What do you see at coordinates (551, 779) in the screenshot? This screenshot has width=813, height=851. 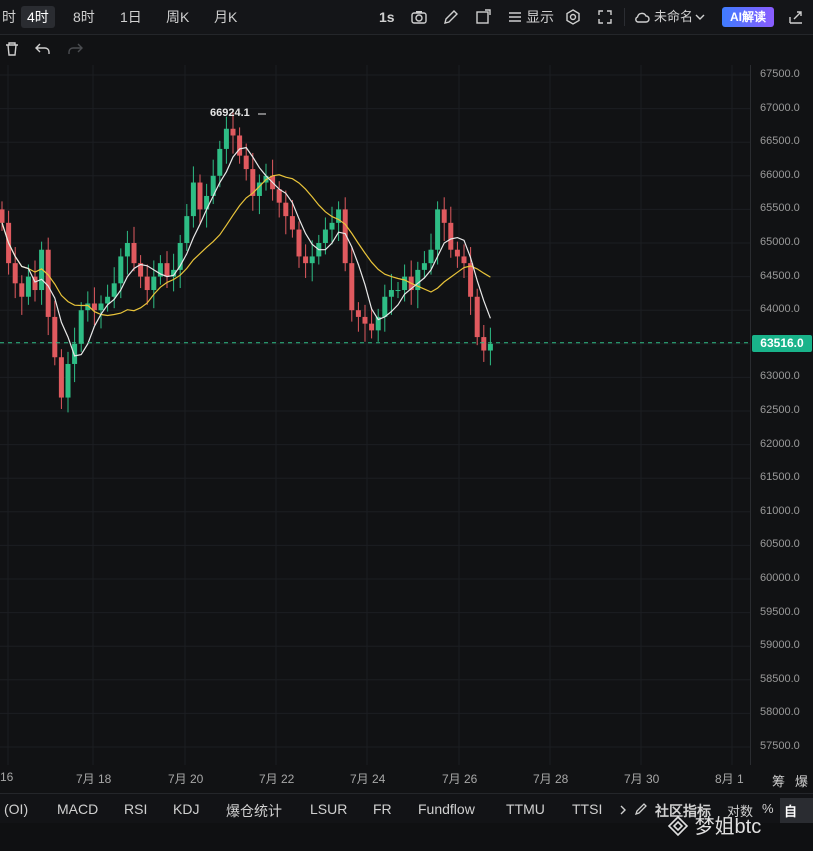 I see `date-tick-label: 7月 28` at bounding box center [551, 779].